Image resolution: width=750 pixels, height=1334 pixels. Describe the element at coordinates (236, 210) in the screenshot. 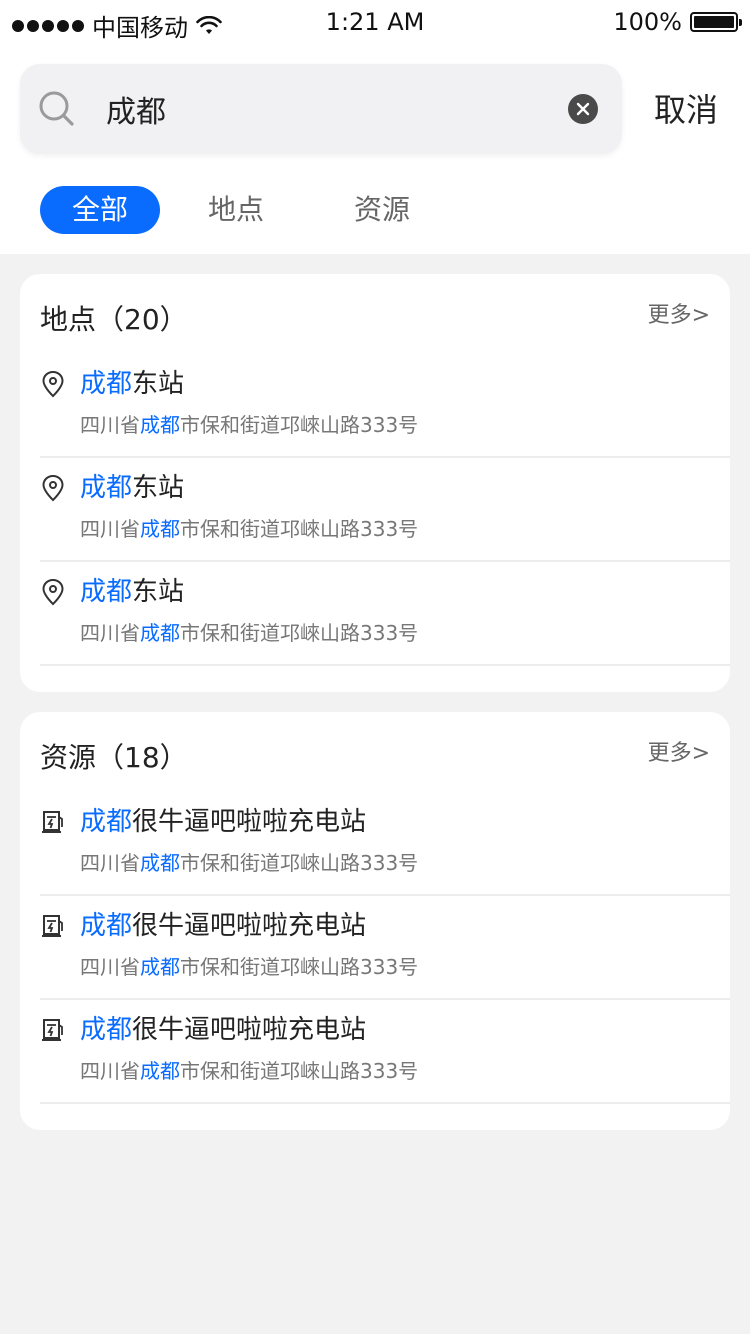

I see `tab-places: 地点` at that location.